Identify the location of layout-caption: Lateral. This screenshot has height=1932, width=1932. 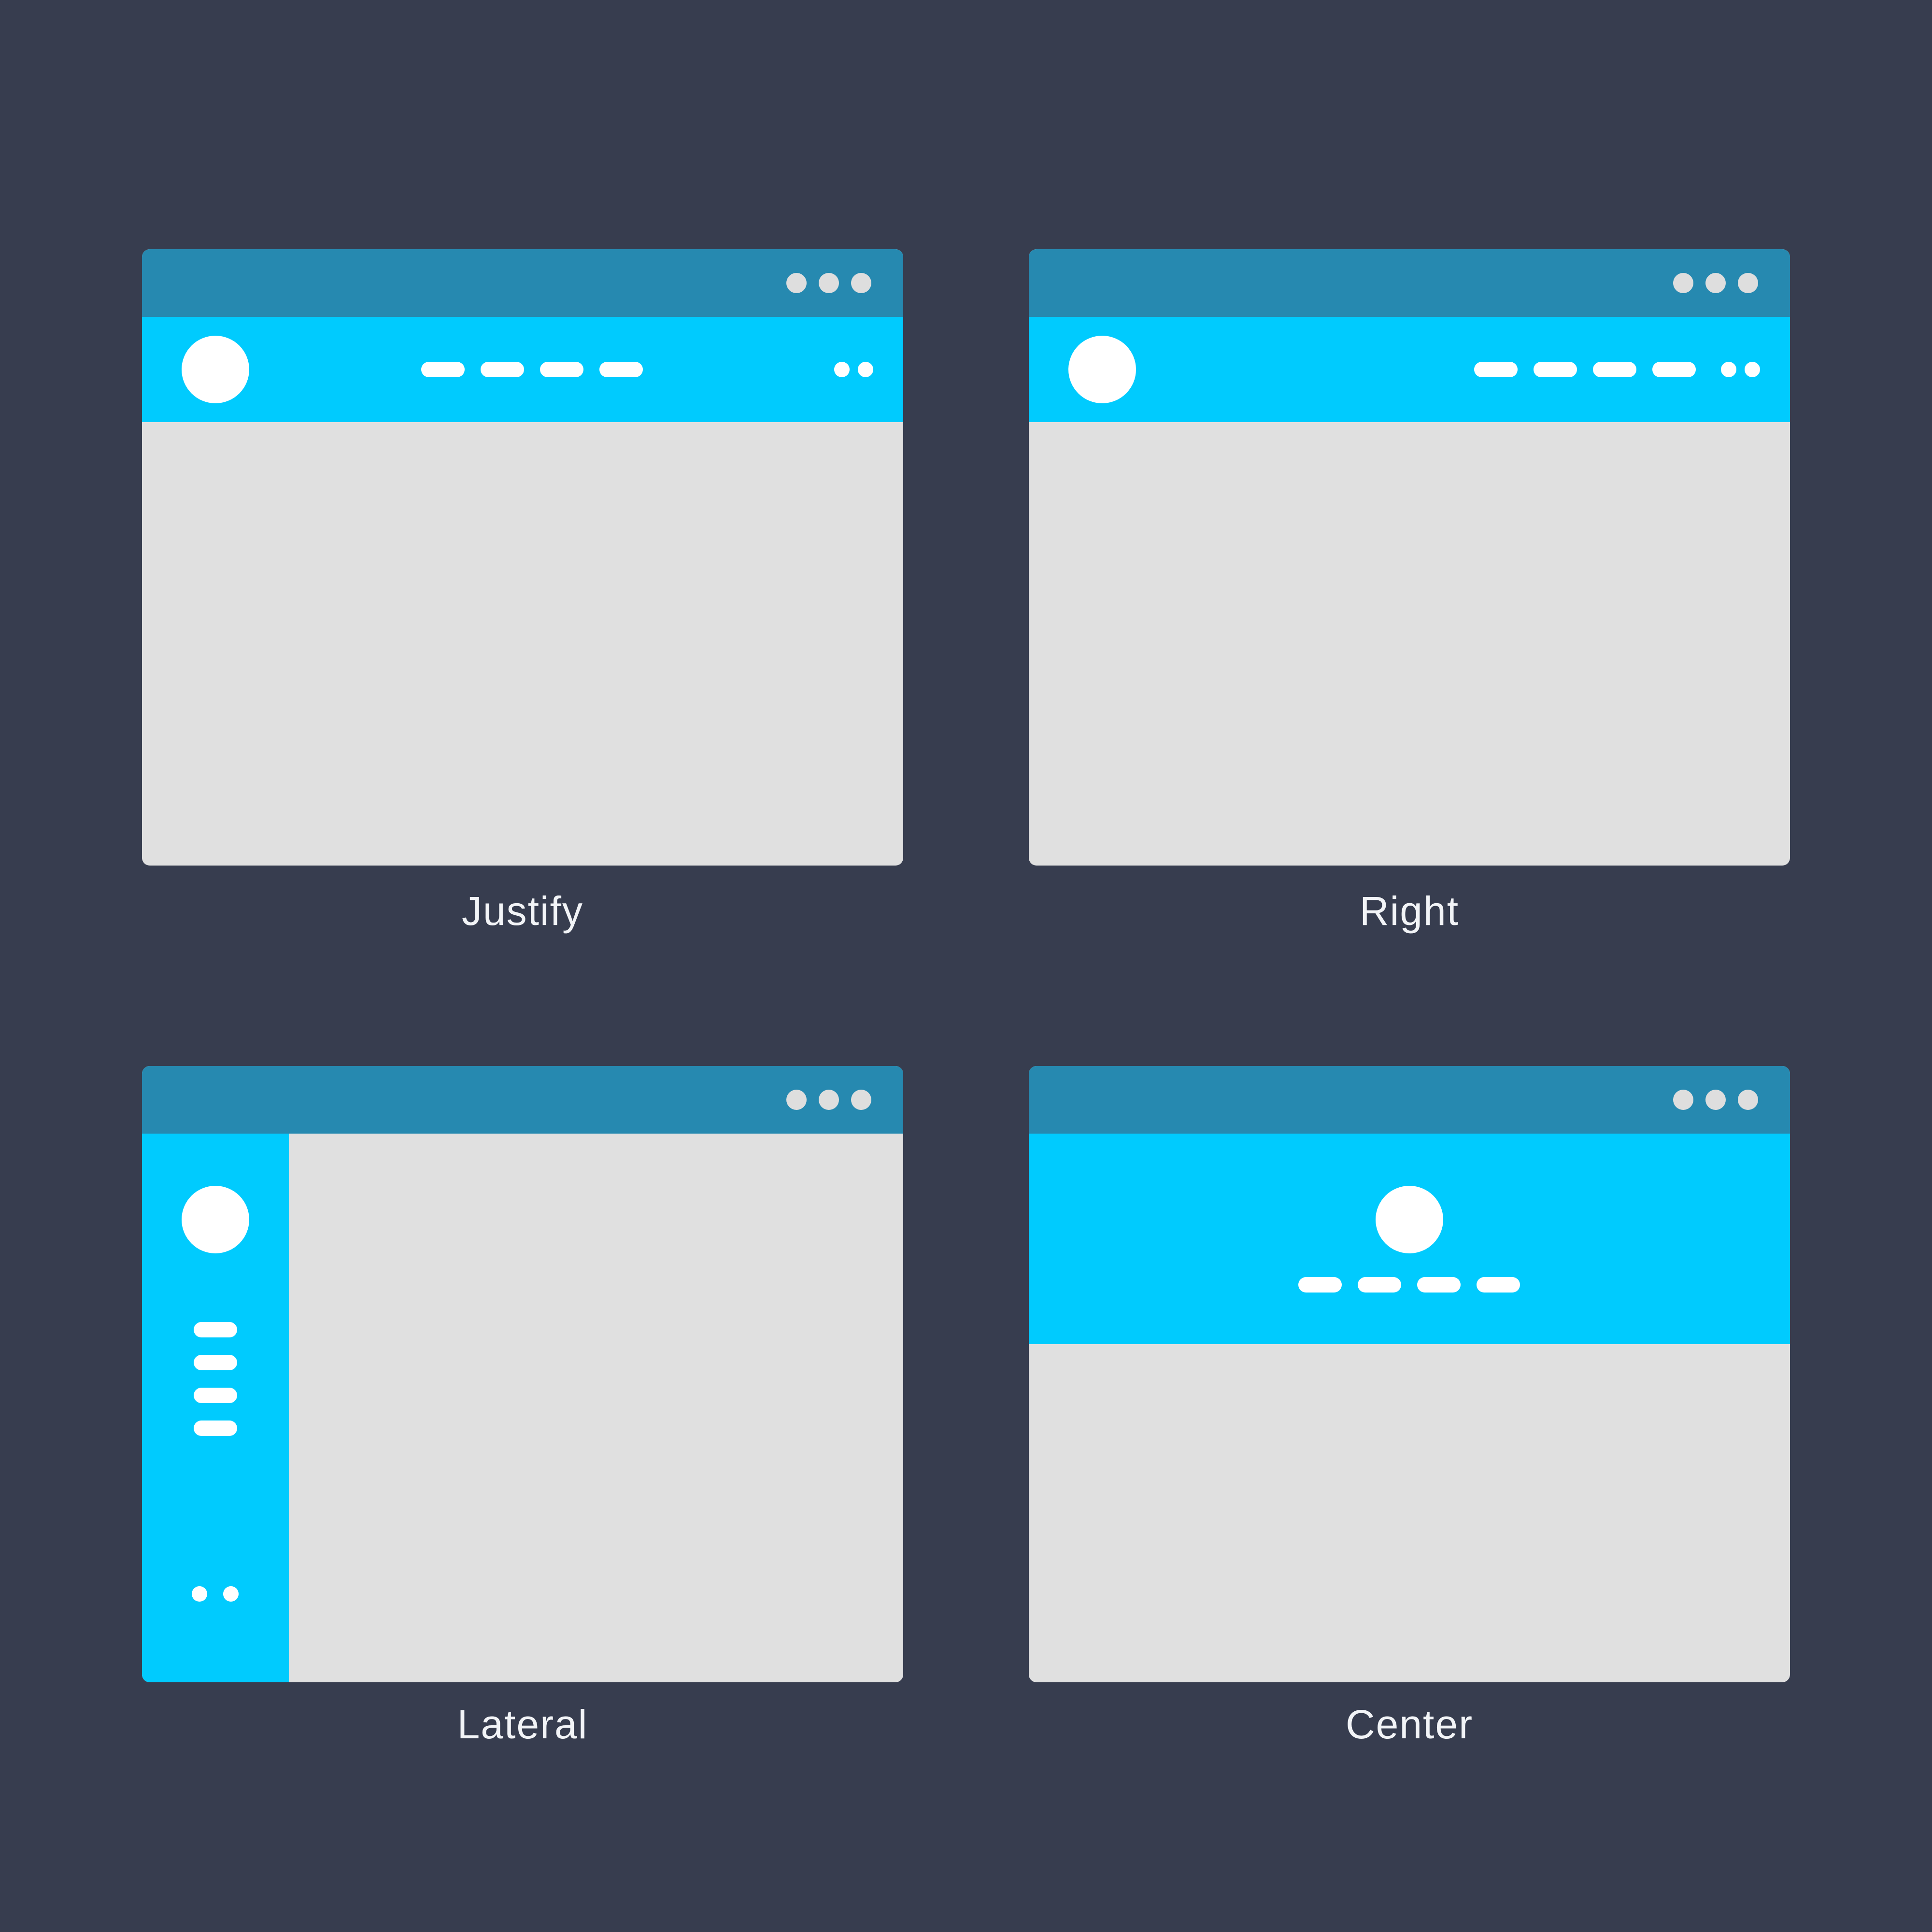
(522, 1724).